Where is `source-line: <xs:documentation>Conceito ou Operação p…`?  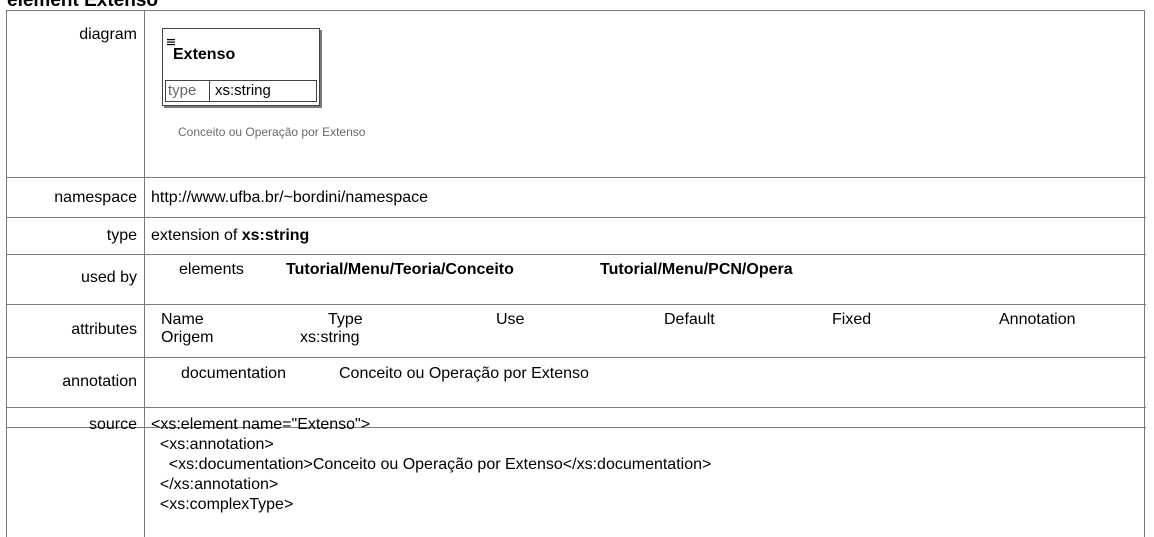 source-line: <xs:documentation>Conceito ou Operação p… is located at coordinates (431, 464).